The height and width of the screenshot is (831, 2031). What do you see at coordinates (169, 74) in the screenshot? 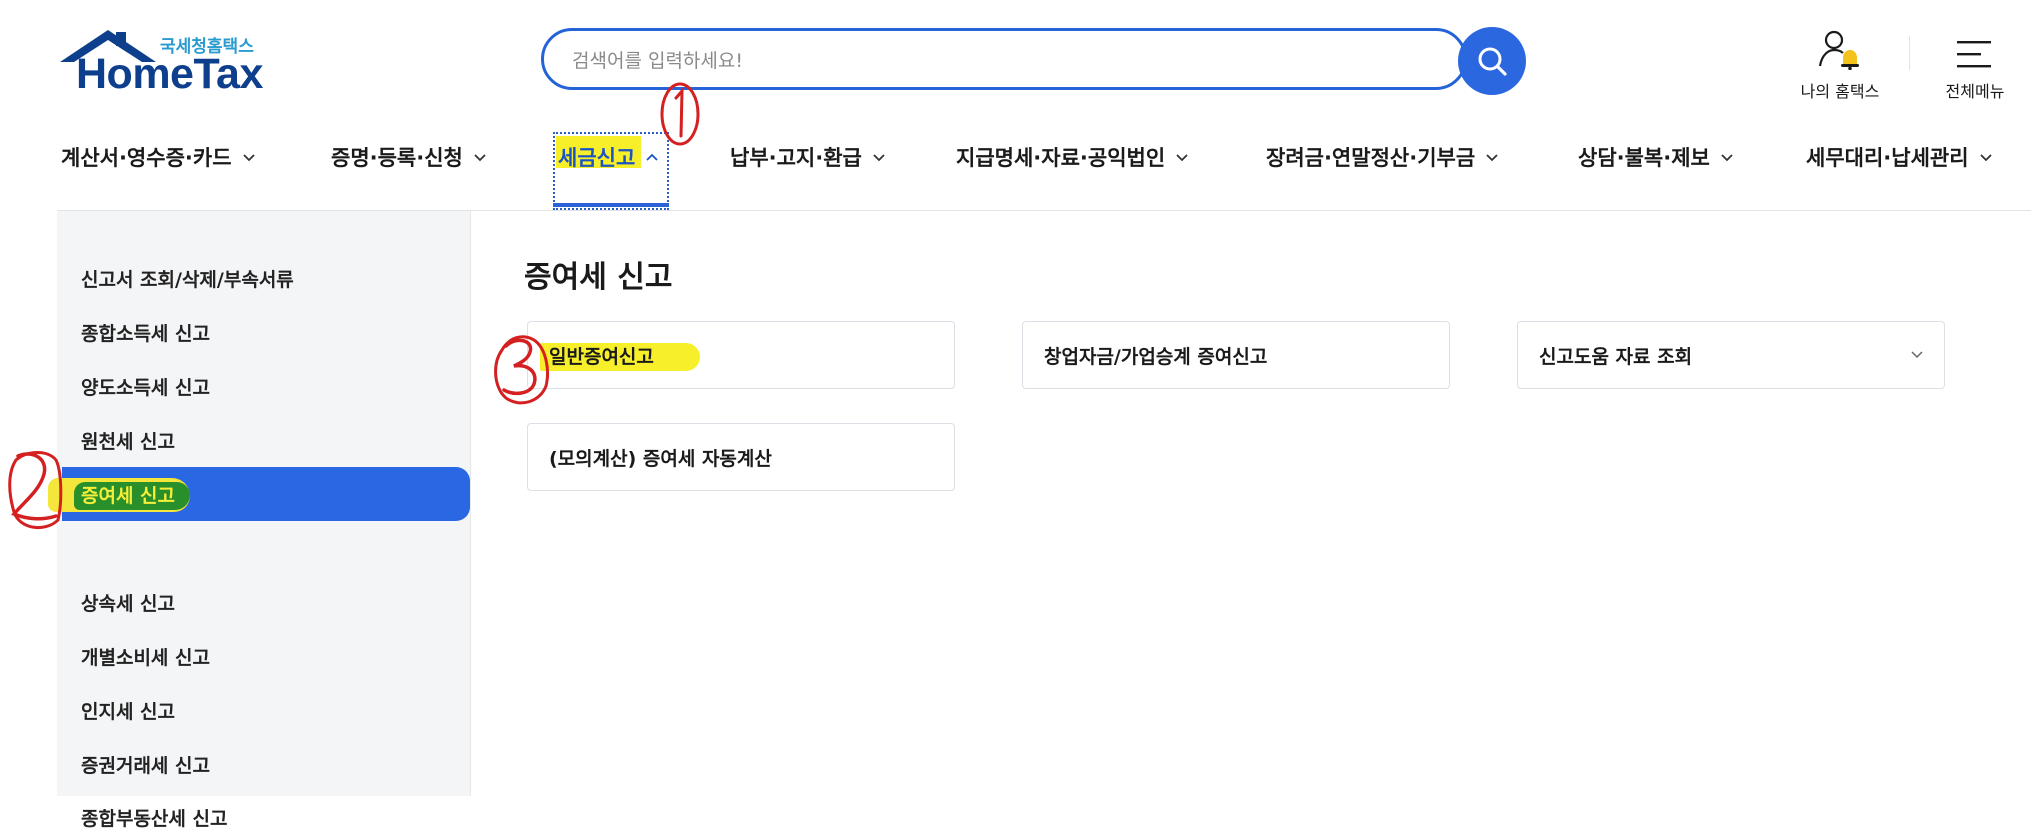
I see `logo-text: HomeTax` at bounding box center [169, 74].